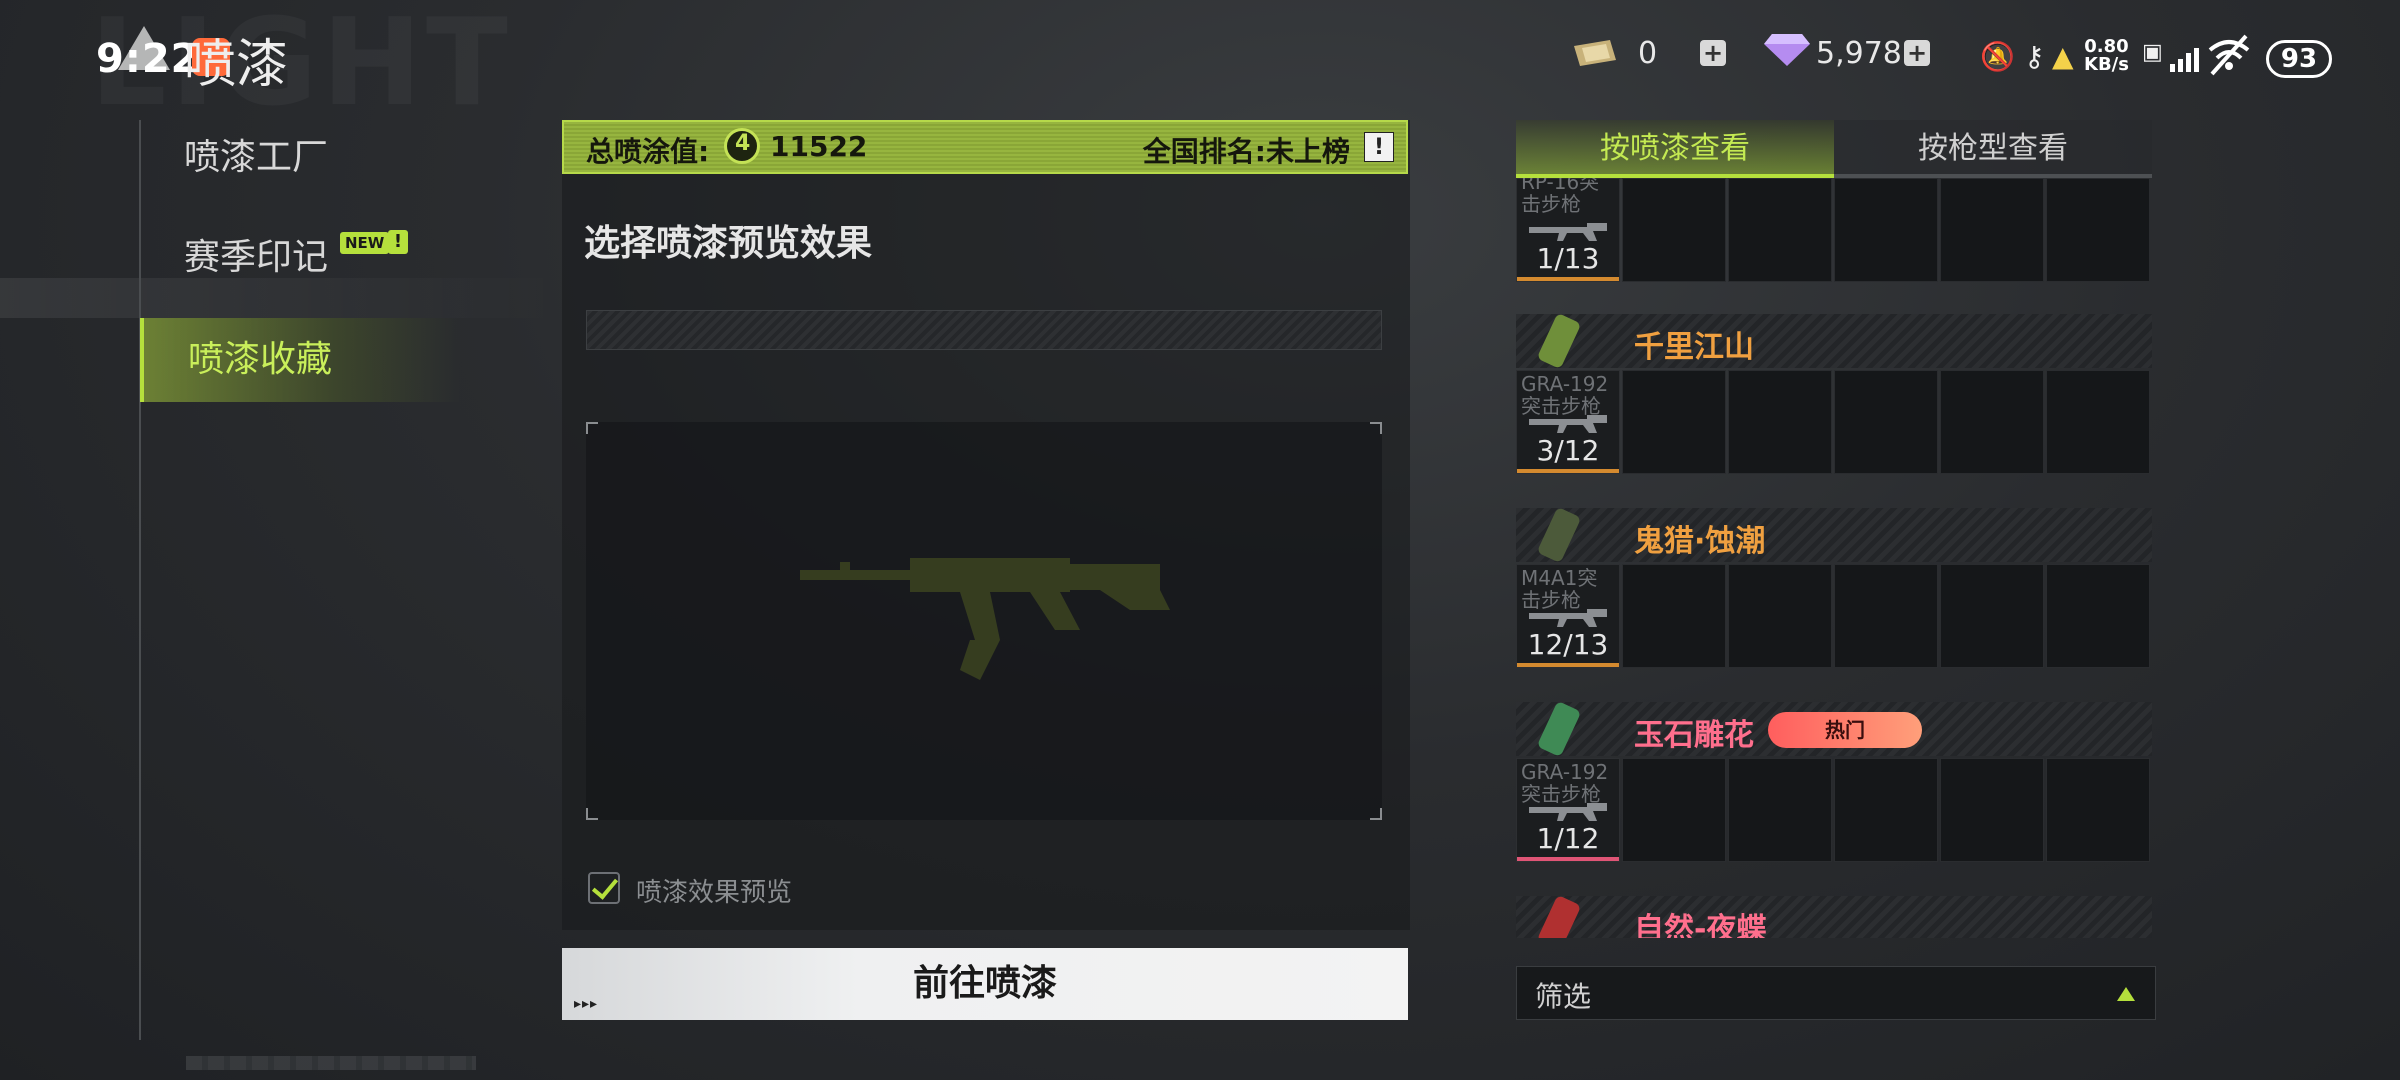 The width and height of the screenshot is (2400, 1080). I want to click on score-coin-icon, so click(742, 146).